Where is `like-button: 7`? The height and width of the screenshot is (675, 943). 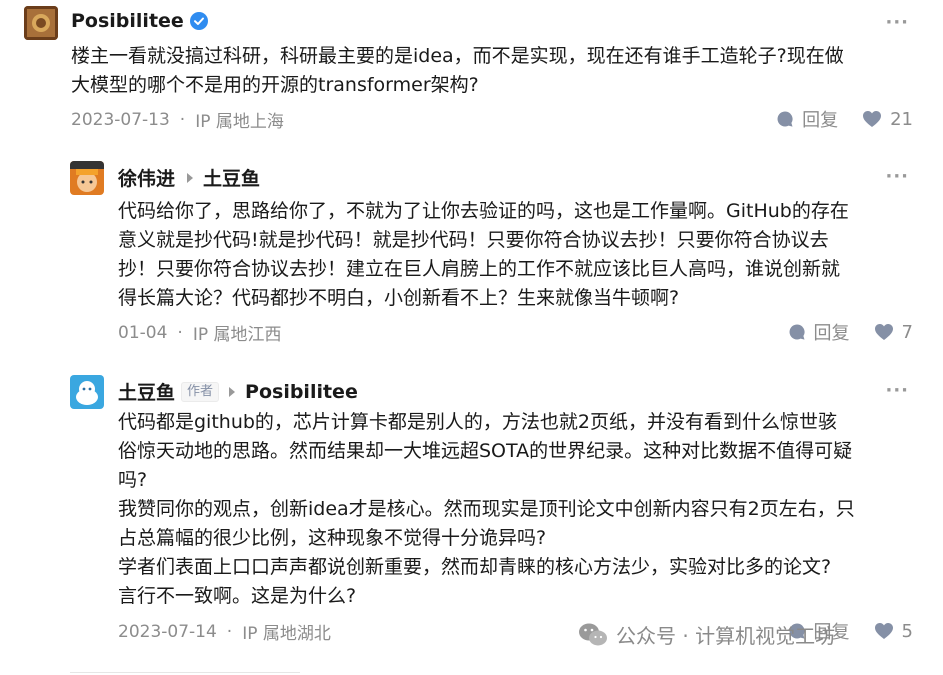 like-button: 7 is located at coordinates (893, 332).